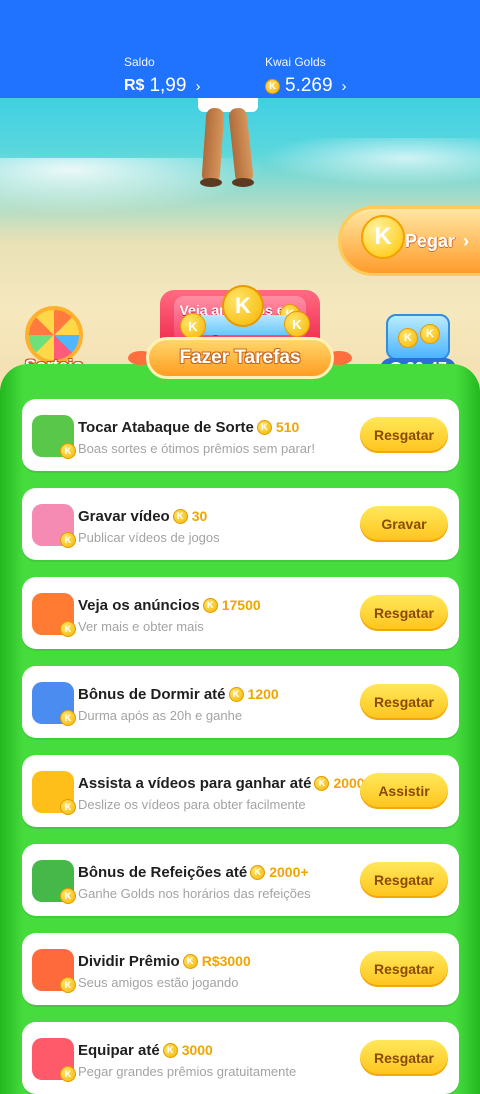 Image resolution: width=480 pixels, height=1094 pixels. Describe the element at coordinates (124, 516) in the screenshot. I see `task-title: Gravar vídeo` at that location.